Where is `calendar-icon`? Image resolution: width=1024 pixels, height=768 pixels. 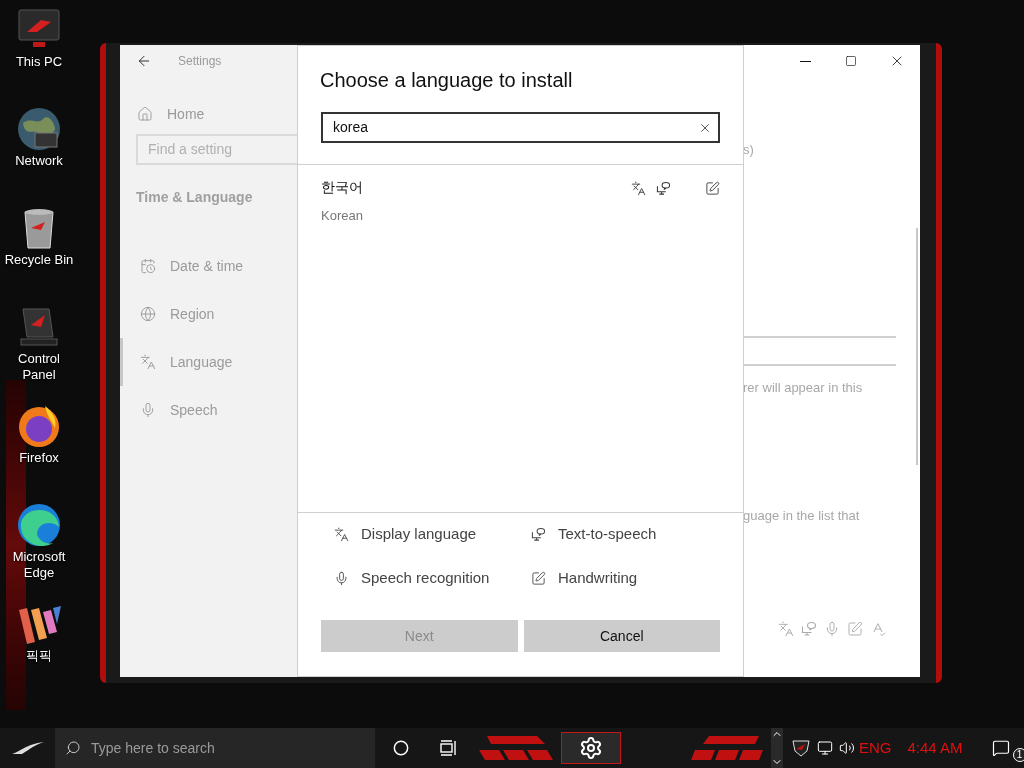
calendar-icon is located at coordinates (148, 266).